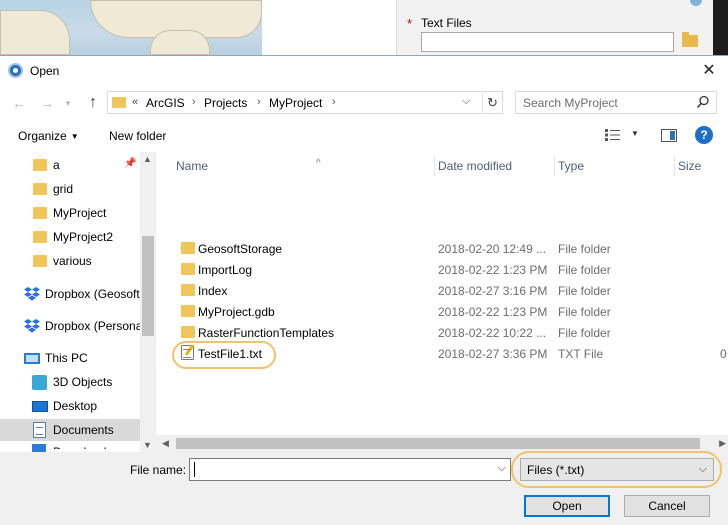  What do you see at coordinates (704, 135) in the screenshot?
I see `help-icon: ?` at bounding box center [704, 135].